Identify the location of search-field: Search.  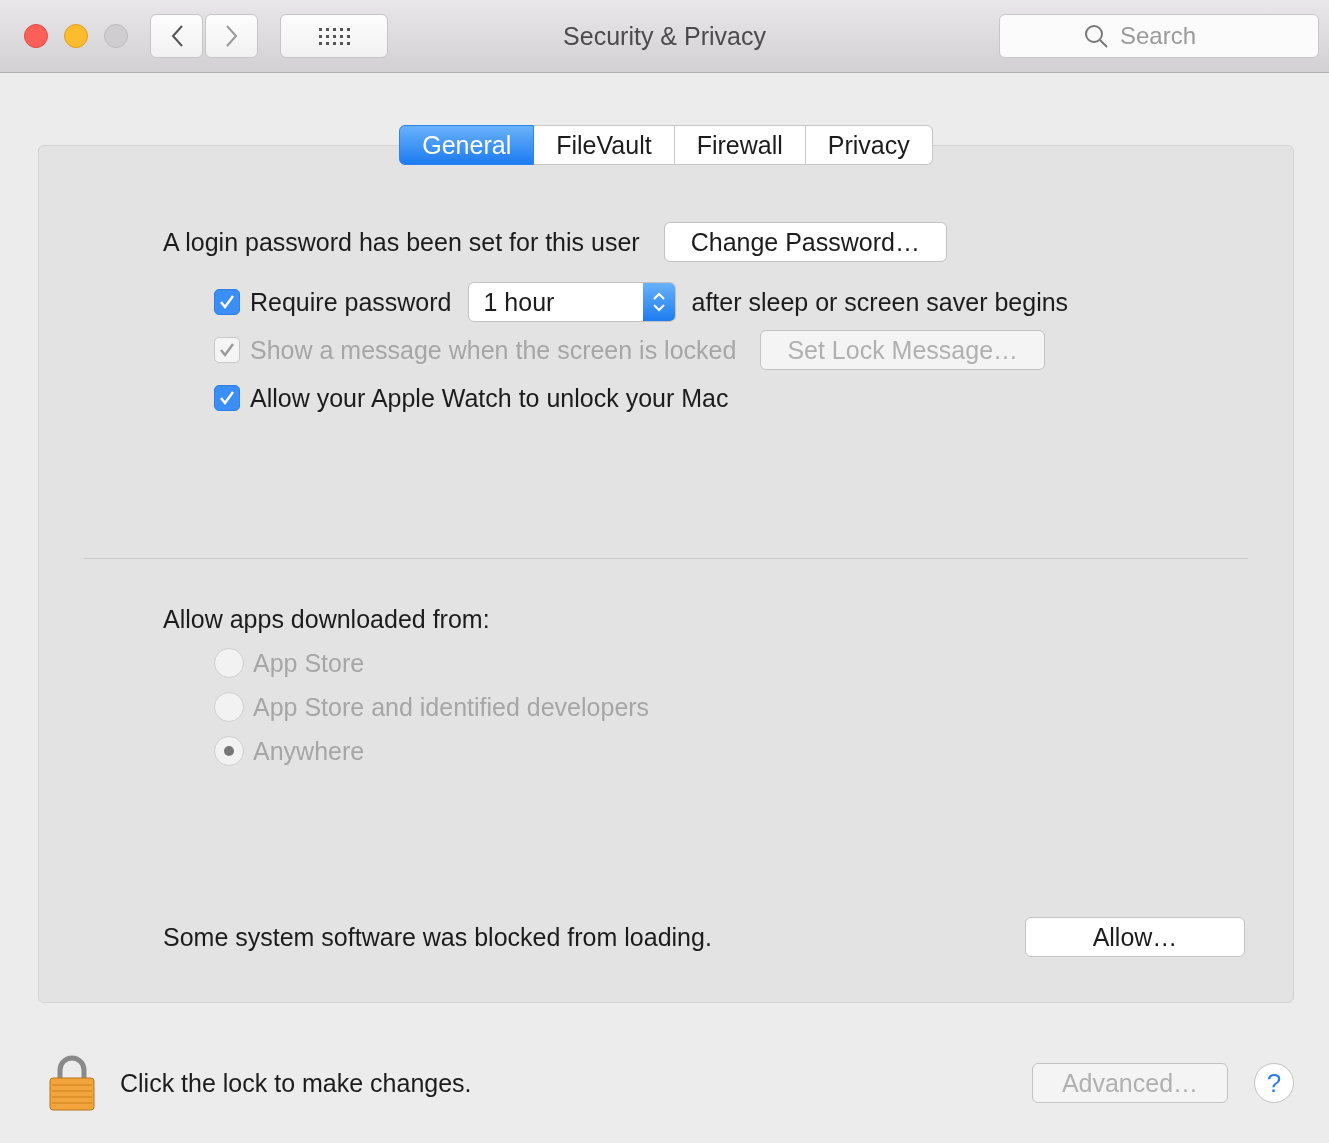
(1159, 36).